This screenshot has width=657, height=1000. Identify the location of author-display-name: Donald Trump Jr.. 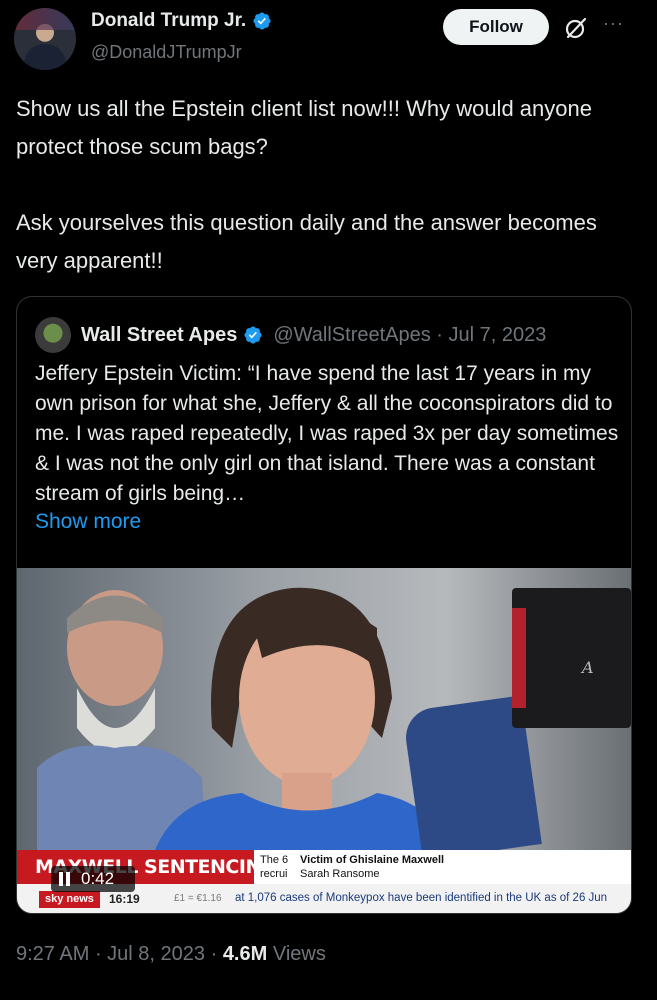
(168, 21).